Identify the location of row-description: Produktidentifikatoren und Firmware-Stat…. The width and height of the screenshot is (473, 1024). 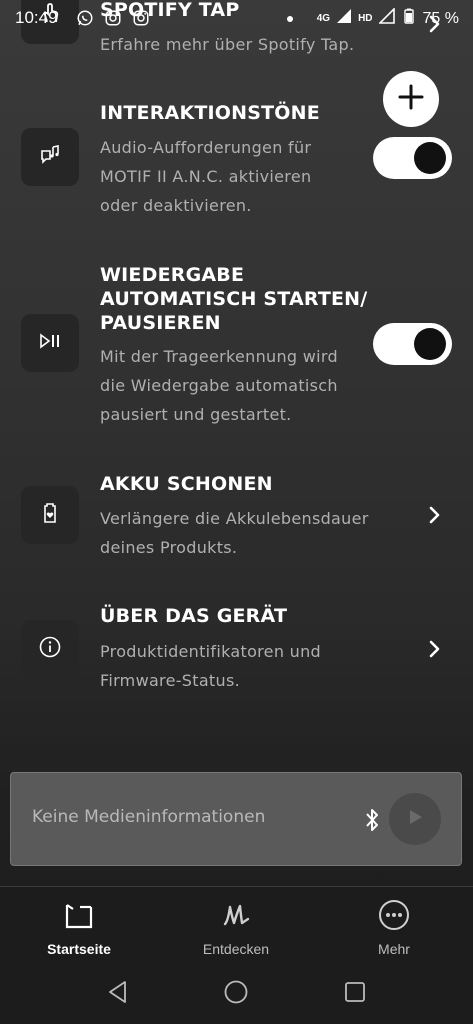
(210, 666).